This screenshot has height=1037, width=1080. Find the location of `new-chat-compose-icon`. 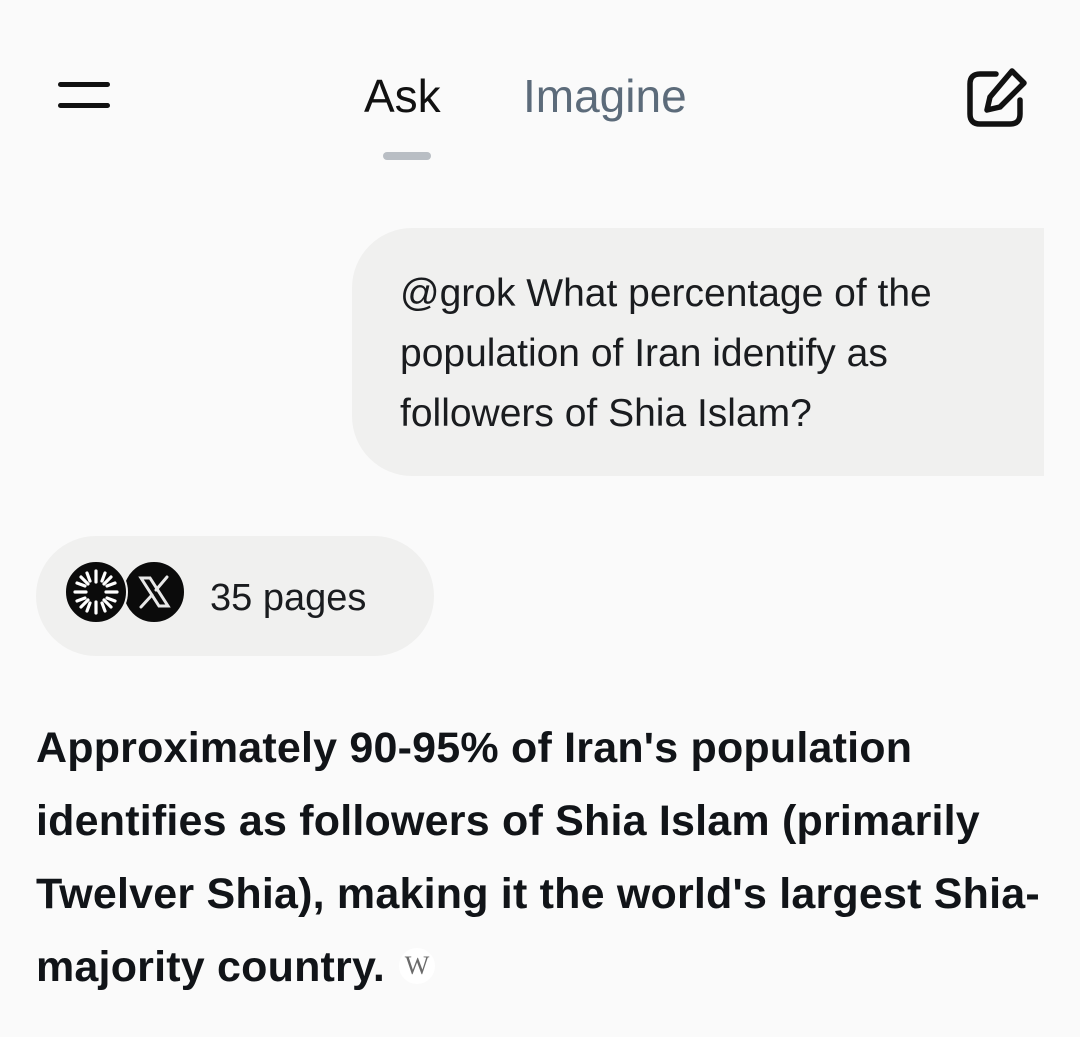

new-chat-compose-icon is located at coordinates (997, 97).